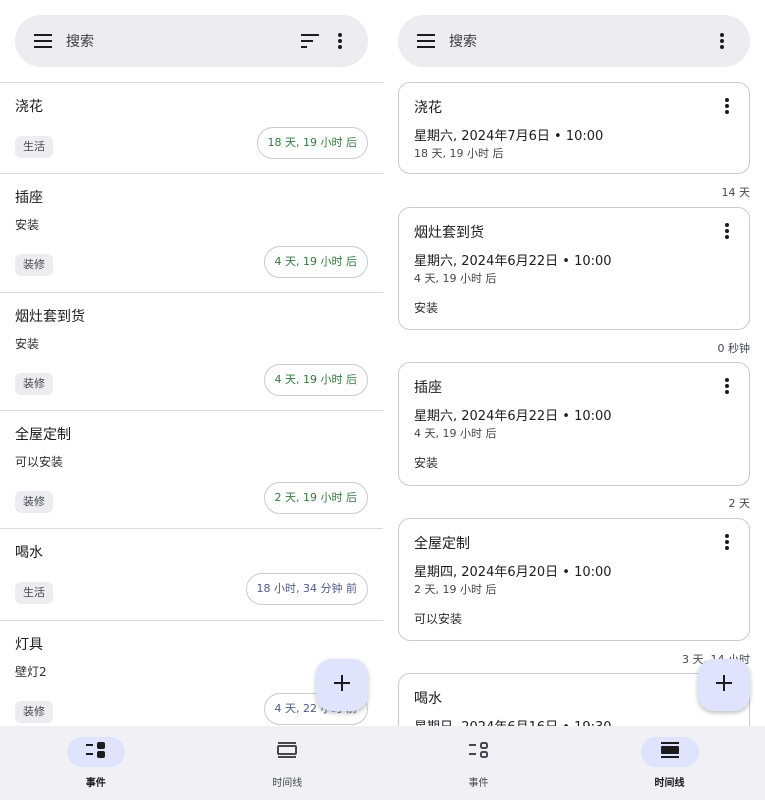 This screenshot has width=765, height=800. Describe the element at coordinates (191, 574) in the screenshot. I see `event-list-item: 喝水 生活 18 小时, 34 分钟 前` at that location.